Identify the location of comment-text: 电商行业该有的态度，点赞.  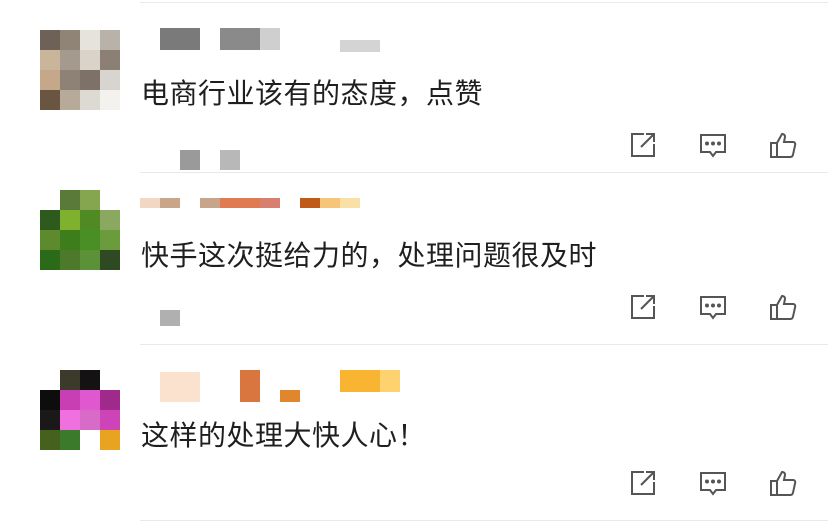
(312, 93).